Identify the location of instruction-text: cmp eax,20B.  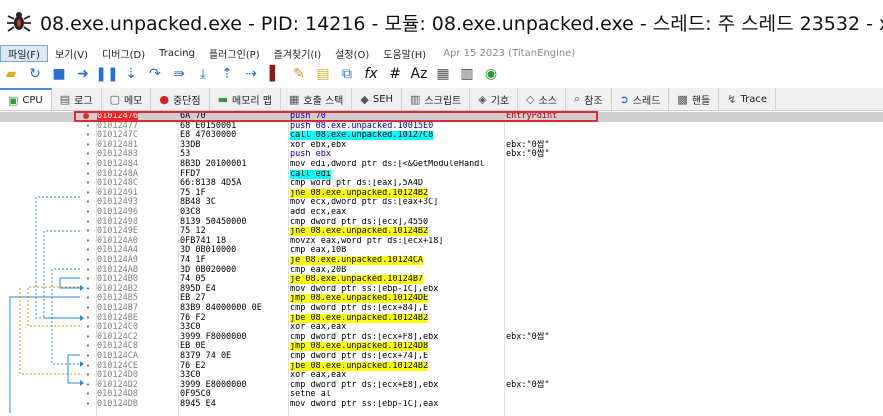
(318, 270).